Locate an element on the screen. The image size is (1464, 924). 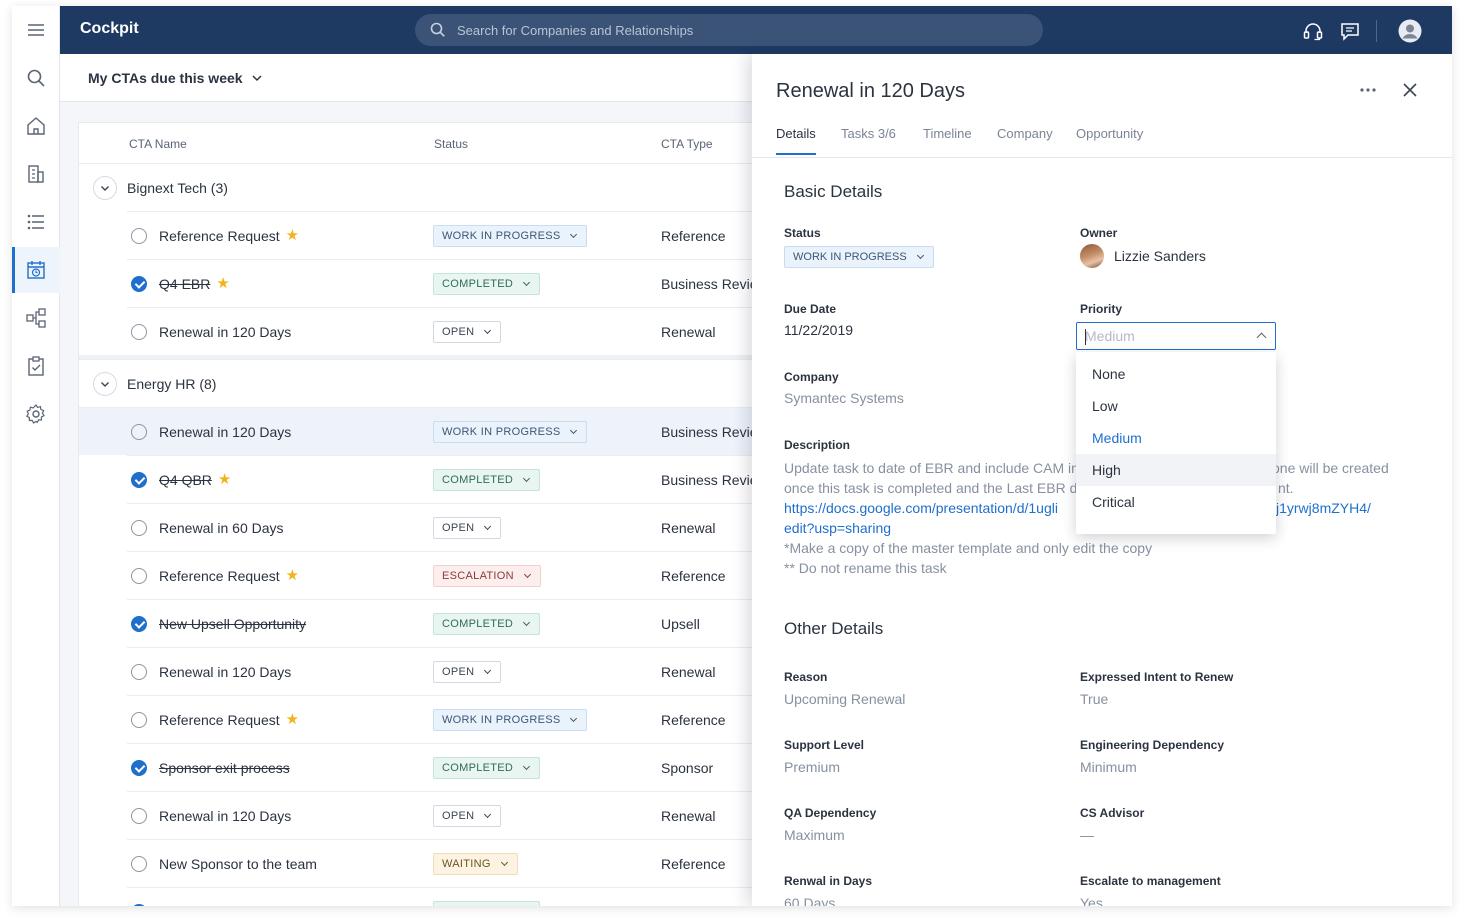
table-row: New Sponsor to the team WAITING Reference is located at coordinates (453, 863).